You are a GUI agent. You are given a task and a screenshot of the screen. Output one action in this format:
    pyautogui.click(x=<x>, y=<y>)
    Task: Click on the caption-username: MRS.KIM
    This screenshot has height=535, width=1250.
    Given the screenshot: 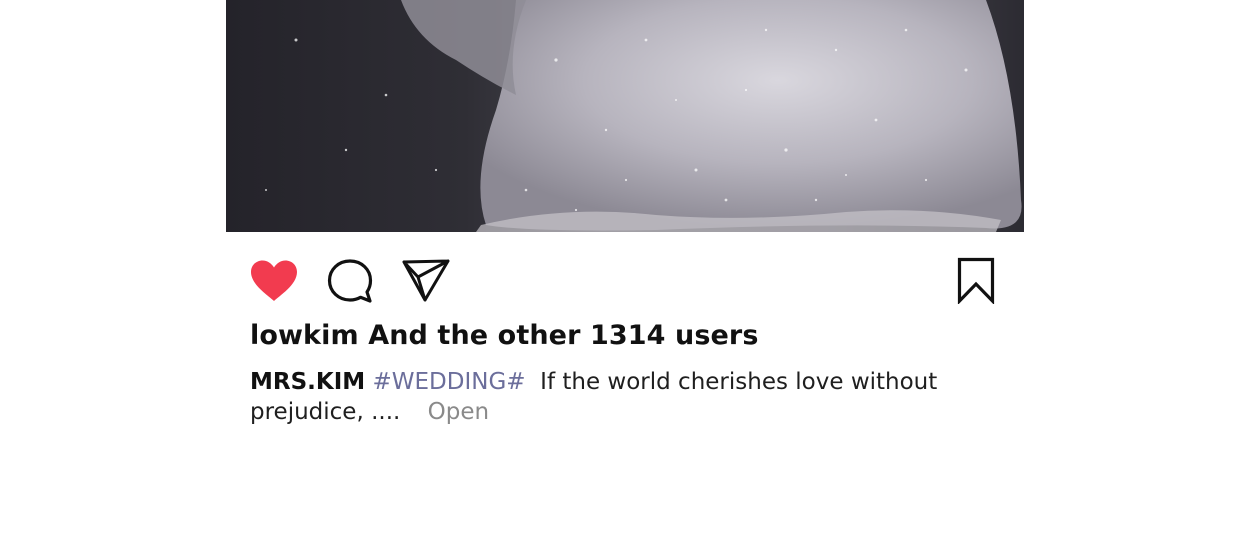 What is the action you would take?
    pyautogui.click(x=307, y=382)
    